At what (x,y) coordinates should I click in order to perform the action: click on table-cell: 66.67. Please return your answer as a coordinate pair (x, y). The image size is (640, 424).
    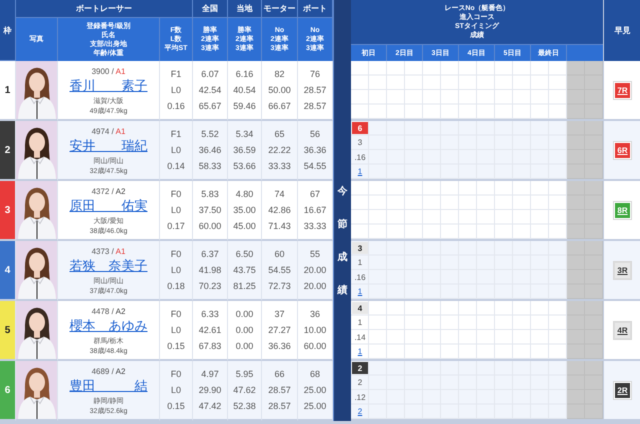
    Looking at the image, I should click on (279, 106).